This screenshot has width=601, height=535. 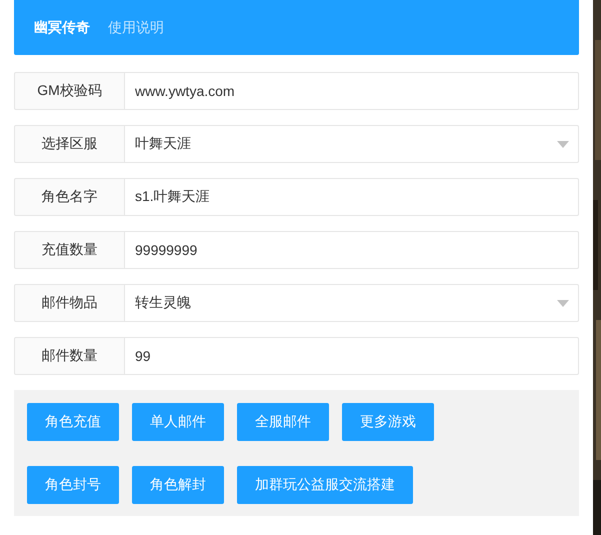 What do you see at coordinates (178, 422) in the screenshot?
I see `action-button: 单人邮件` at bounding box center [178, 422].